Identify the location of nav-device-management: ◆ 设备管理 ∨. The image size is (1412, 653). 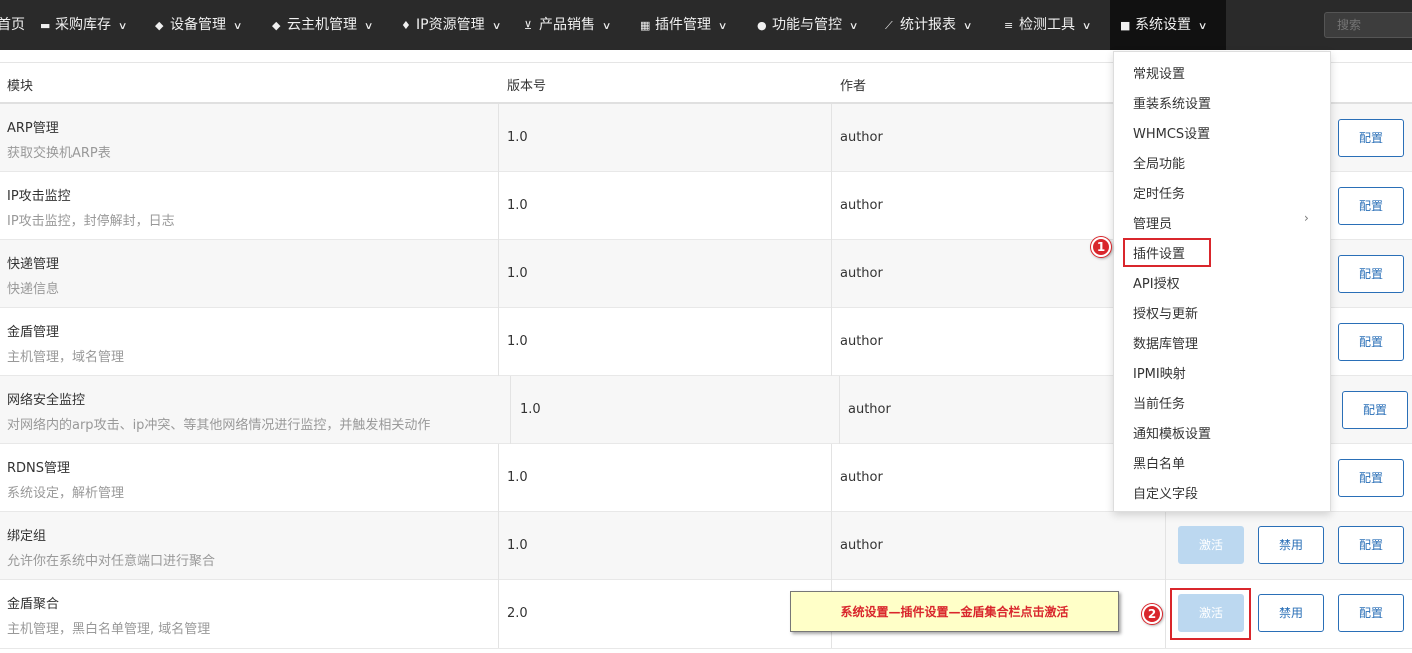
(199, 25).